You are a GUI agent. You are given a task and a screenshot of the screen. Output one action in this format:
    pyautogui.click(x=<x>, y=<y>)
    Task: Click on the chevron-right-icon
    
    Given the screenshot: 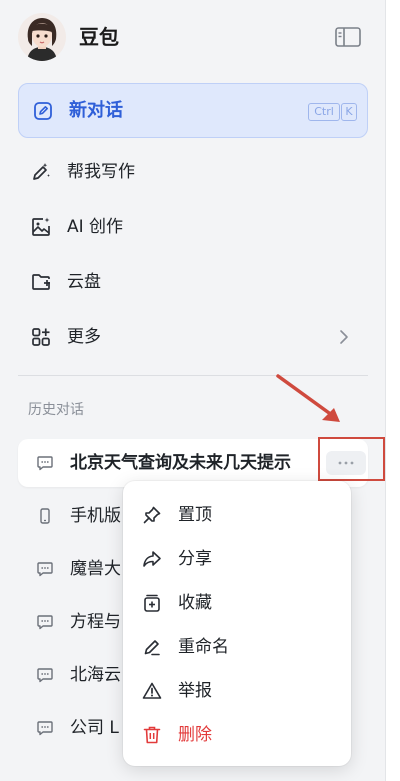 What is the action you would take?
    pyautogui.click(x=343, y=337)
    